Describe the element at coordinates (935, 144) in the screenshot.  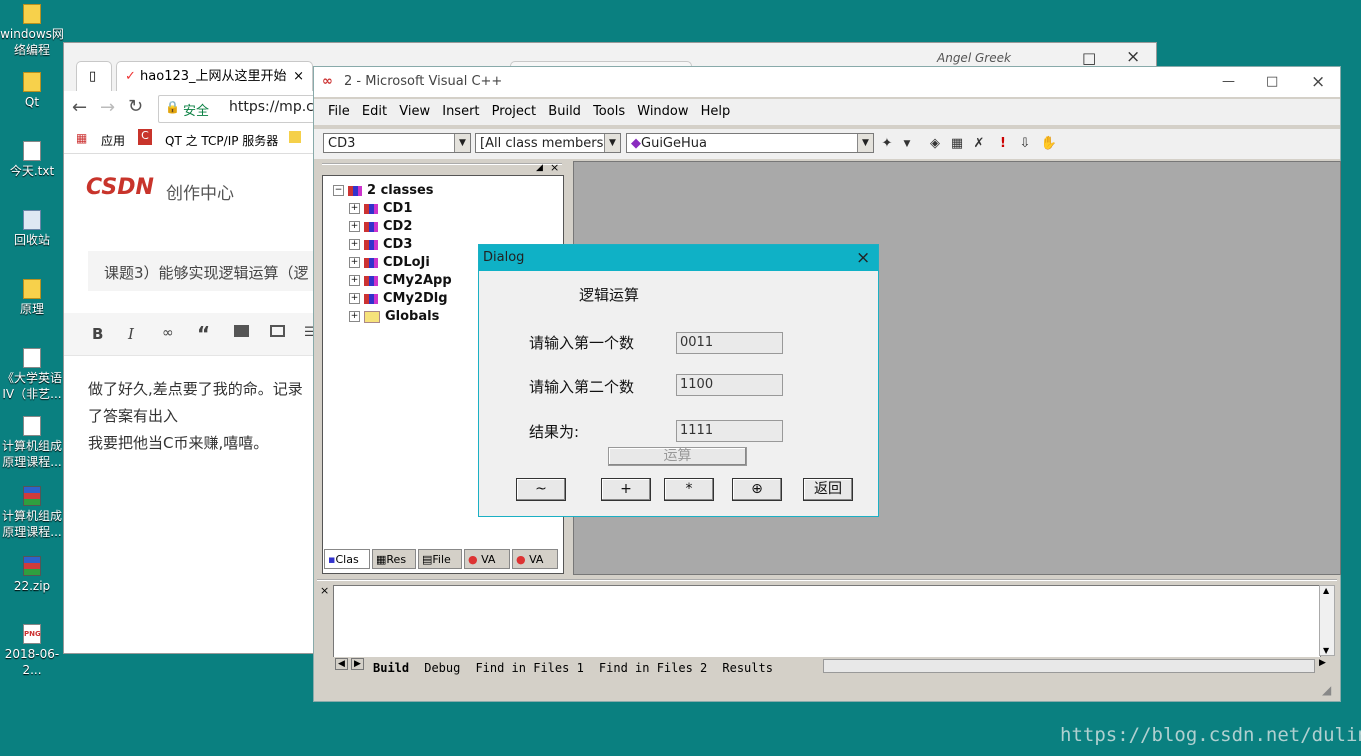
I see `compile-icon: ◈` at that location.